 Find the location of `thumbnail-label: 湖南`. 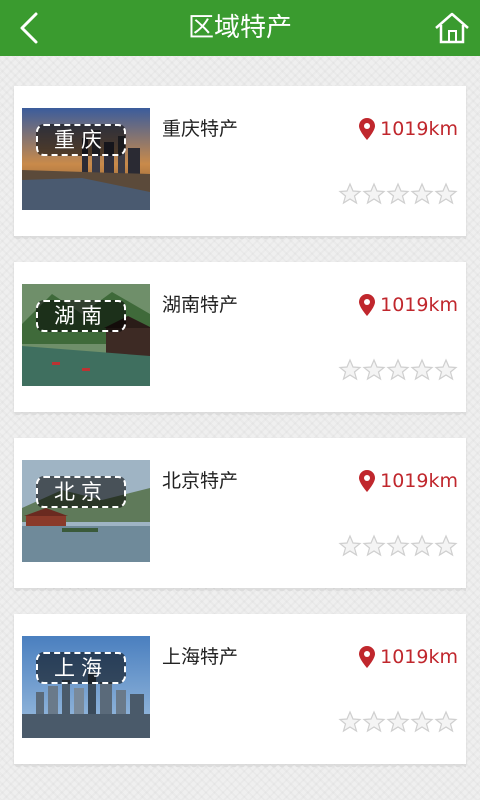

thumbnail-label: 湖南 is located at coordinates (81, 316).